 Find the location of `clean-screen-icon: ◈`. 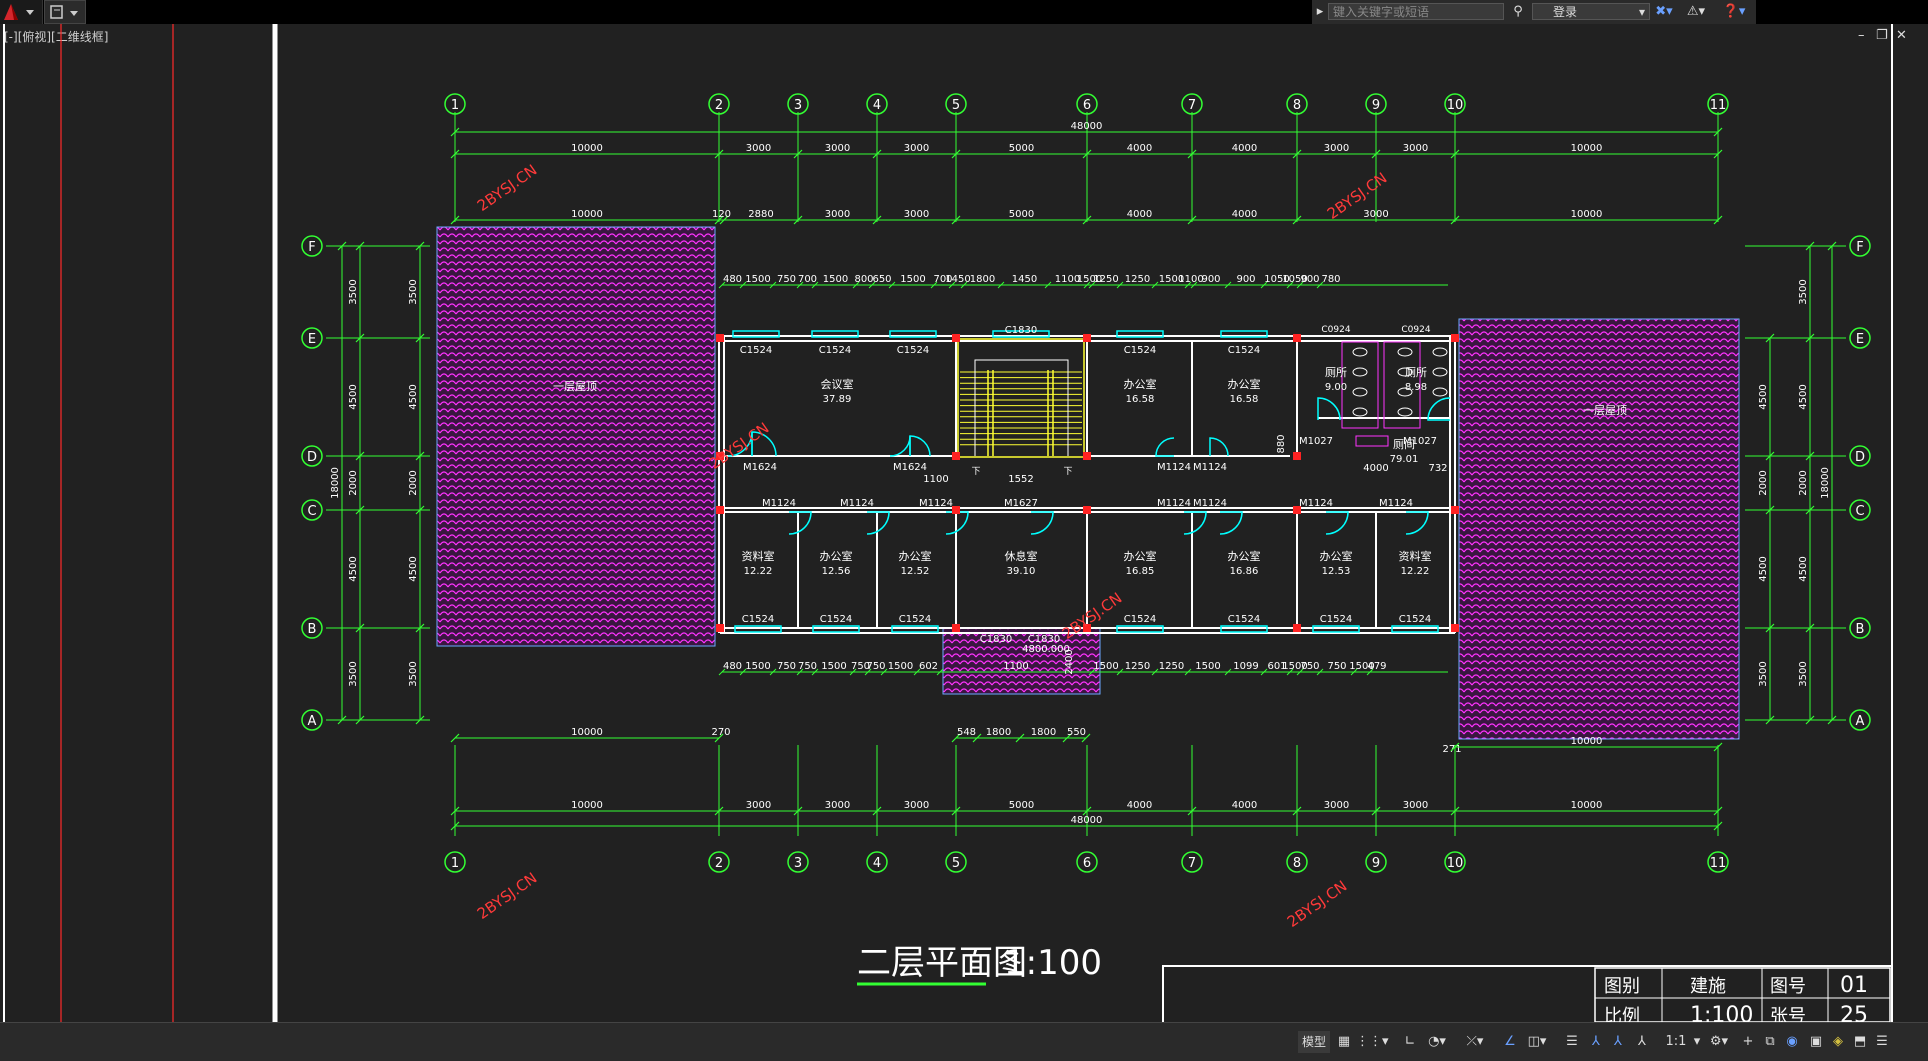

clean-screen-icon: ◈ is located at coordinates (1838, 1042).